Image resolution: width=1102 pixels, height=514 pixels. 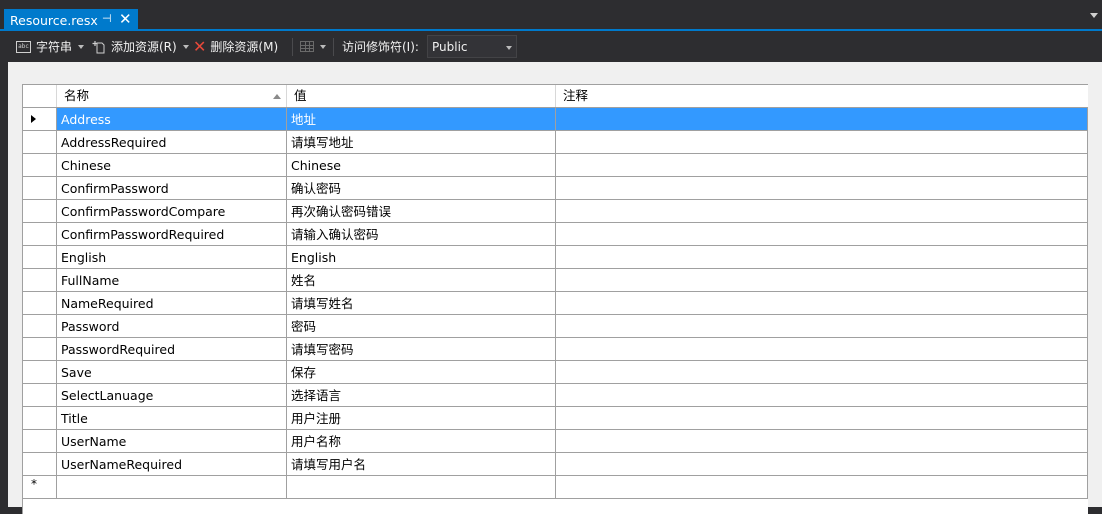 I want to click on cell-value: 请填写用户名, so click(x=421, y=464).